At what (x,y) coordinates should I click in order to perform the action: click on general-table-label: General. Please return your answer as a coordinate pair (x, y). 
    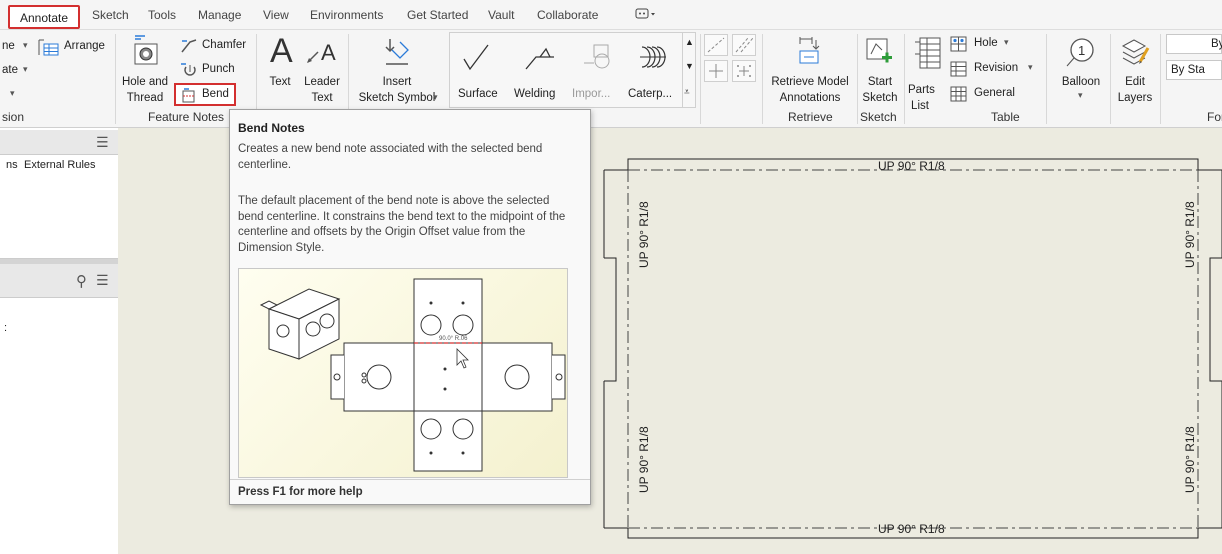
    Looking at the image, I should click on (994, 93).